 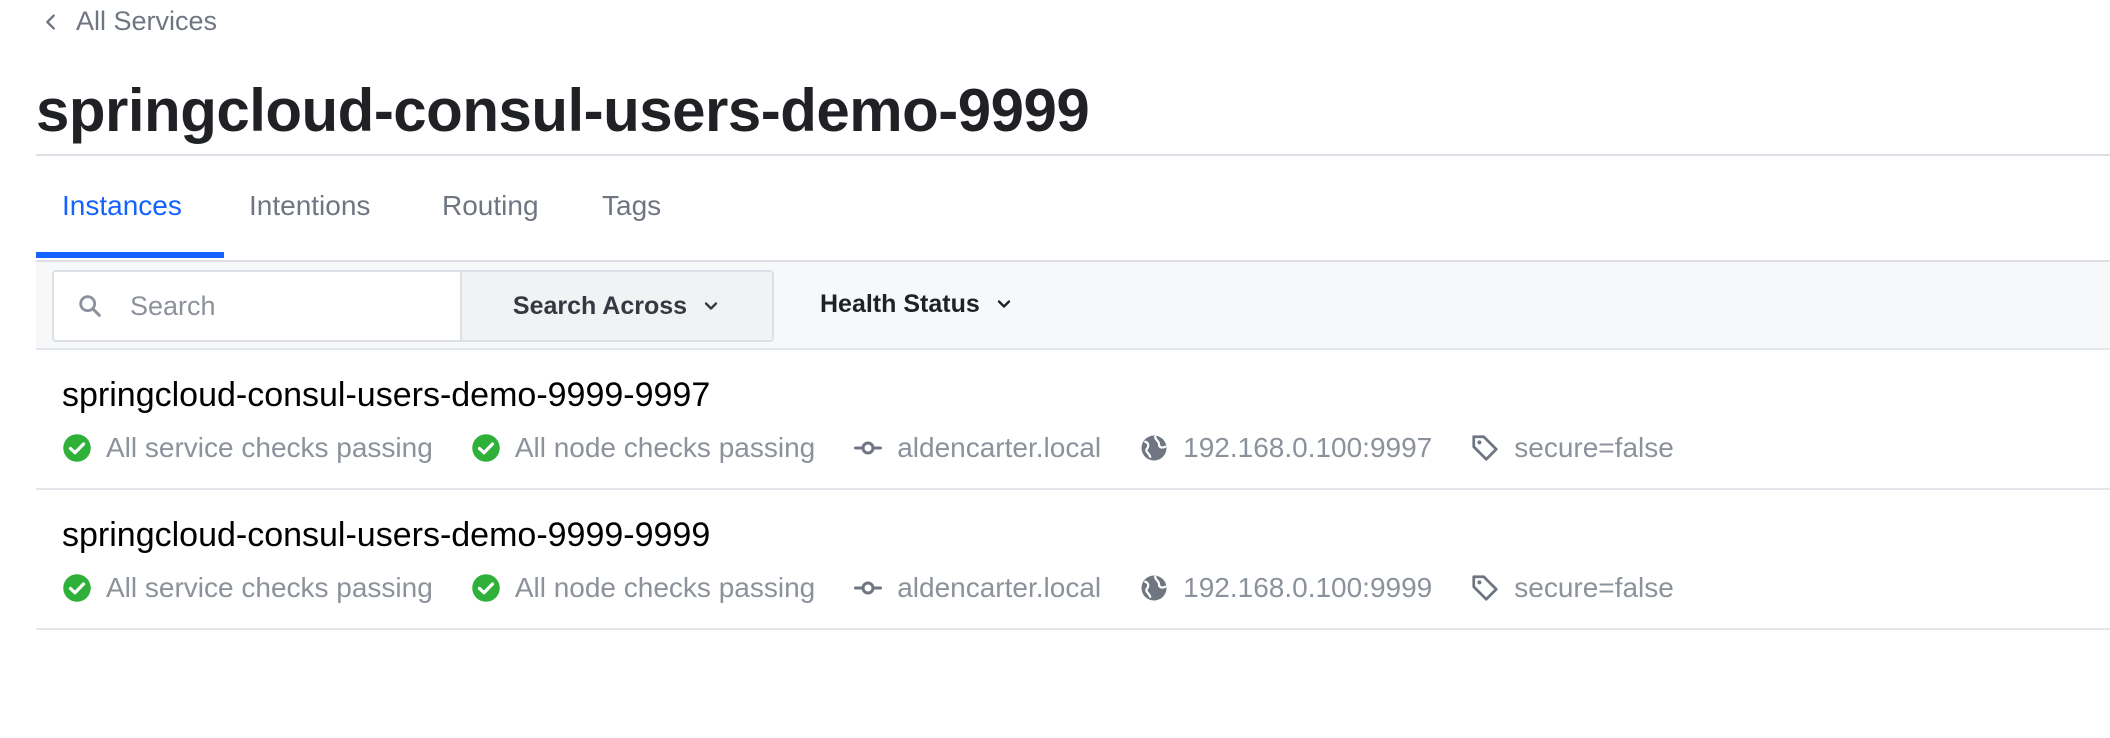 I want to click on search-icon, so click(x=90, y=306).